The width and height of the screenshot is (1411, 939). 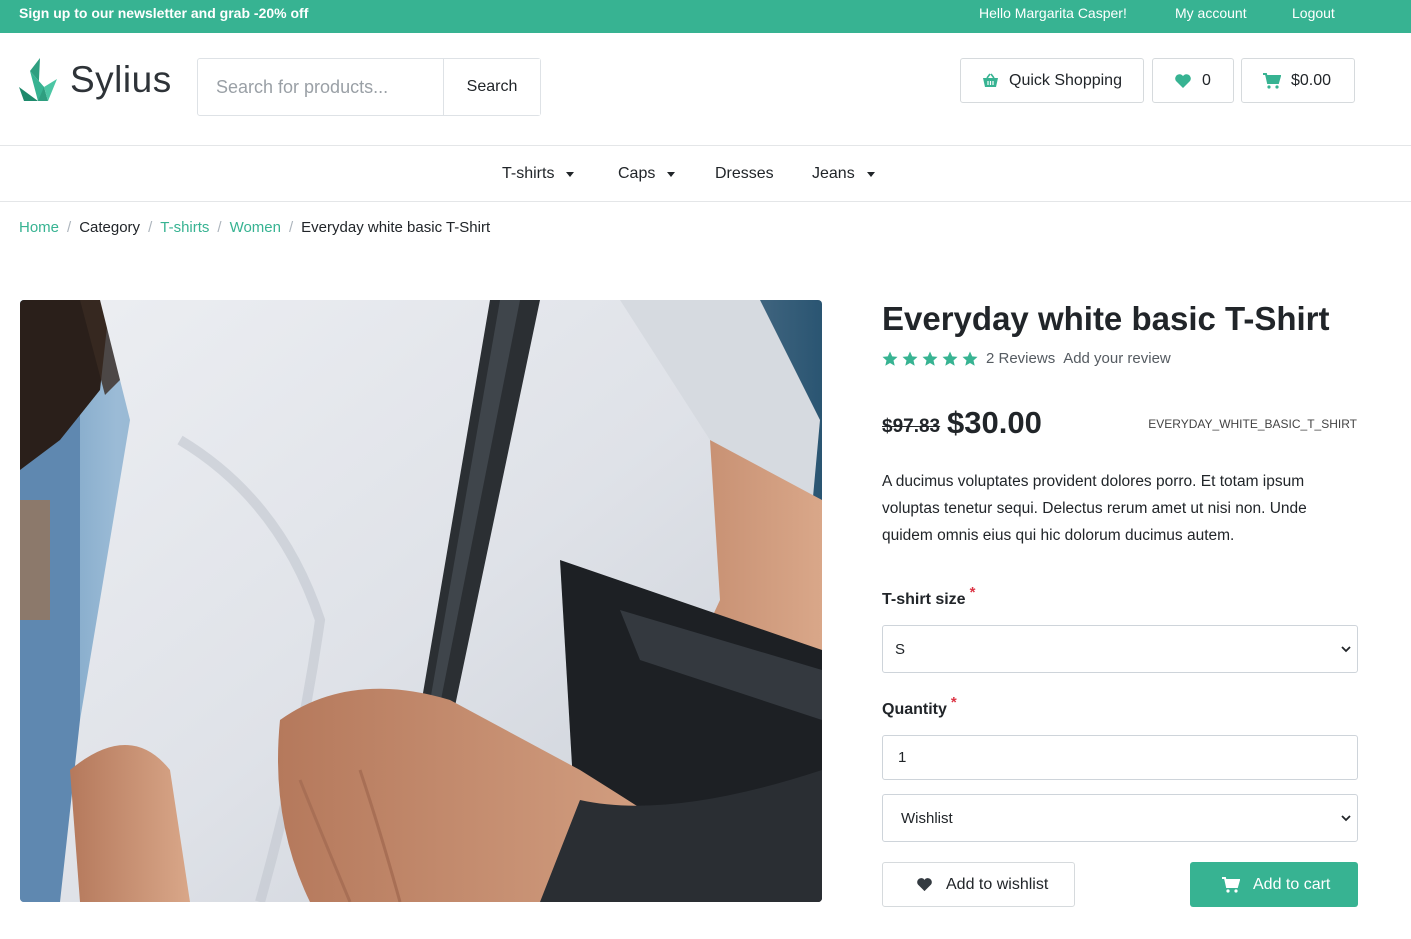 I want to click on size-label: T-shirt size *, so click(x=928, y=596).